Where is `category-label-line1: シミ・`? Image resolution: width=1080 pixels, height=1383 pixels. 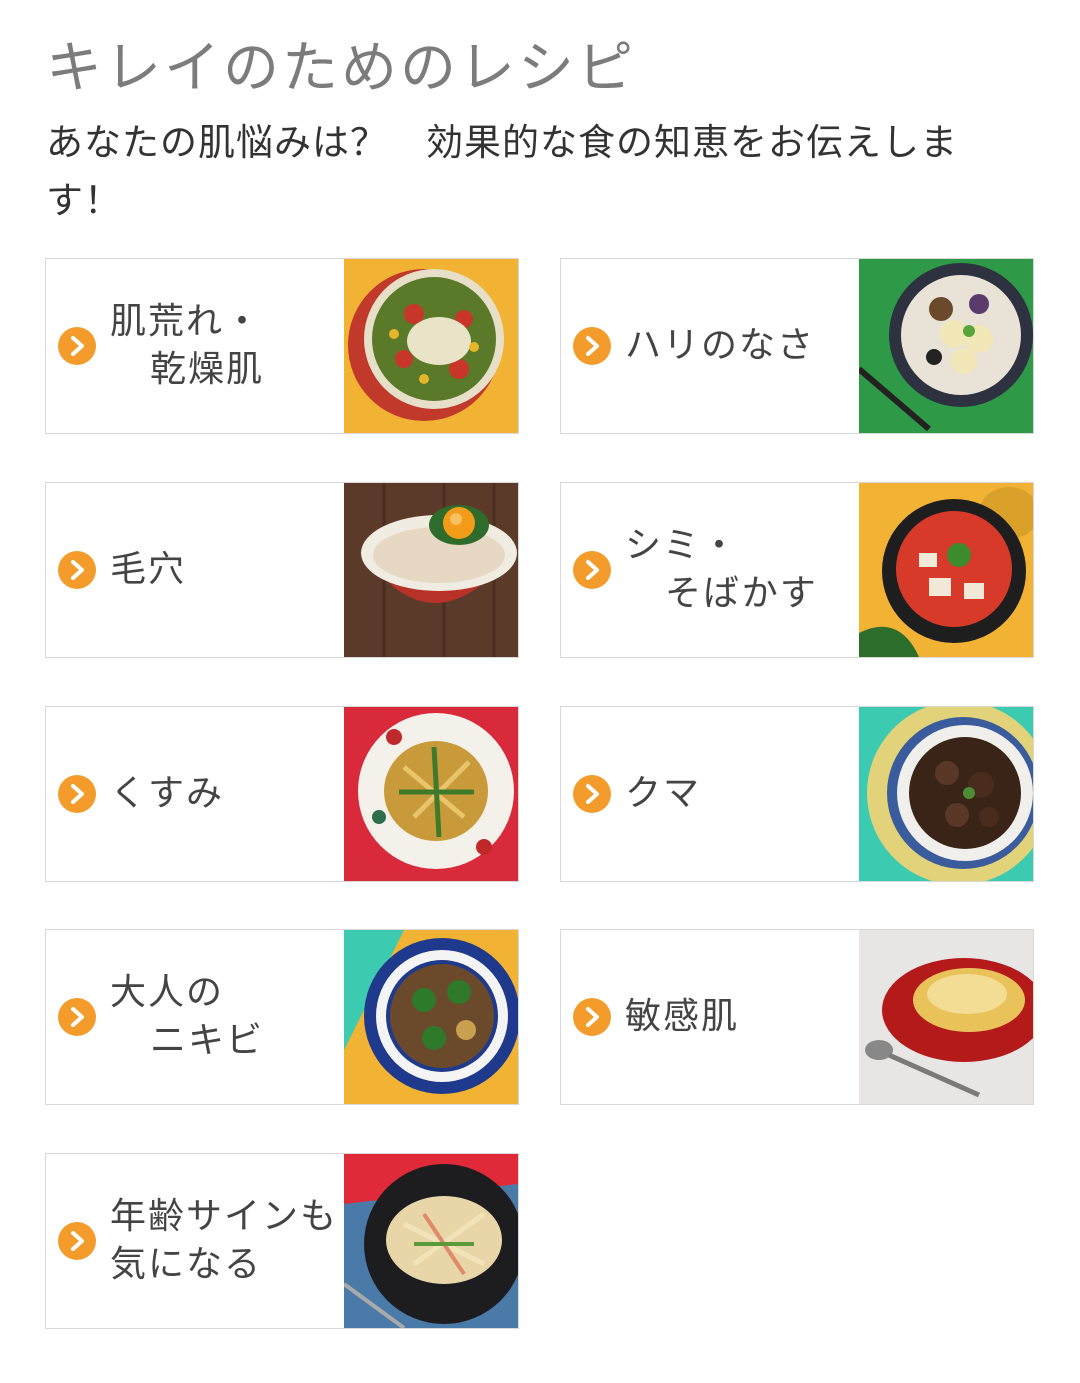
category-label-line1: シミ・ is located at coordinates (682, 545).